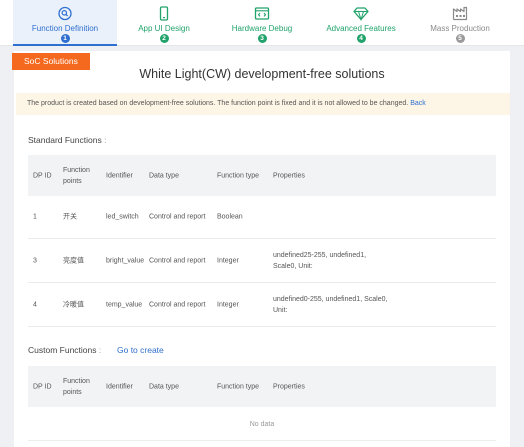  What do you see at coordinates (262, 38) in the screenshot?
I see `step-number: 3` at bounding box center [262, 38].